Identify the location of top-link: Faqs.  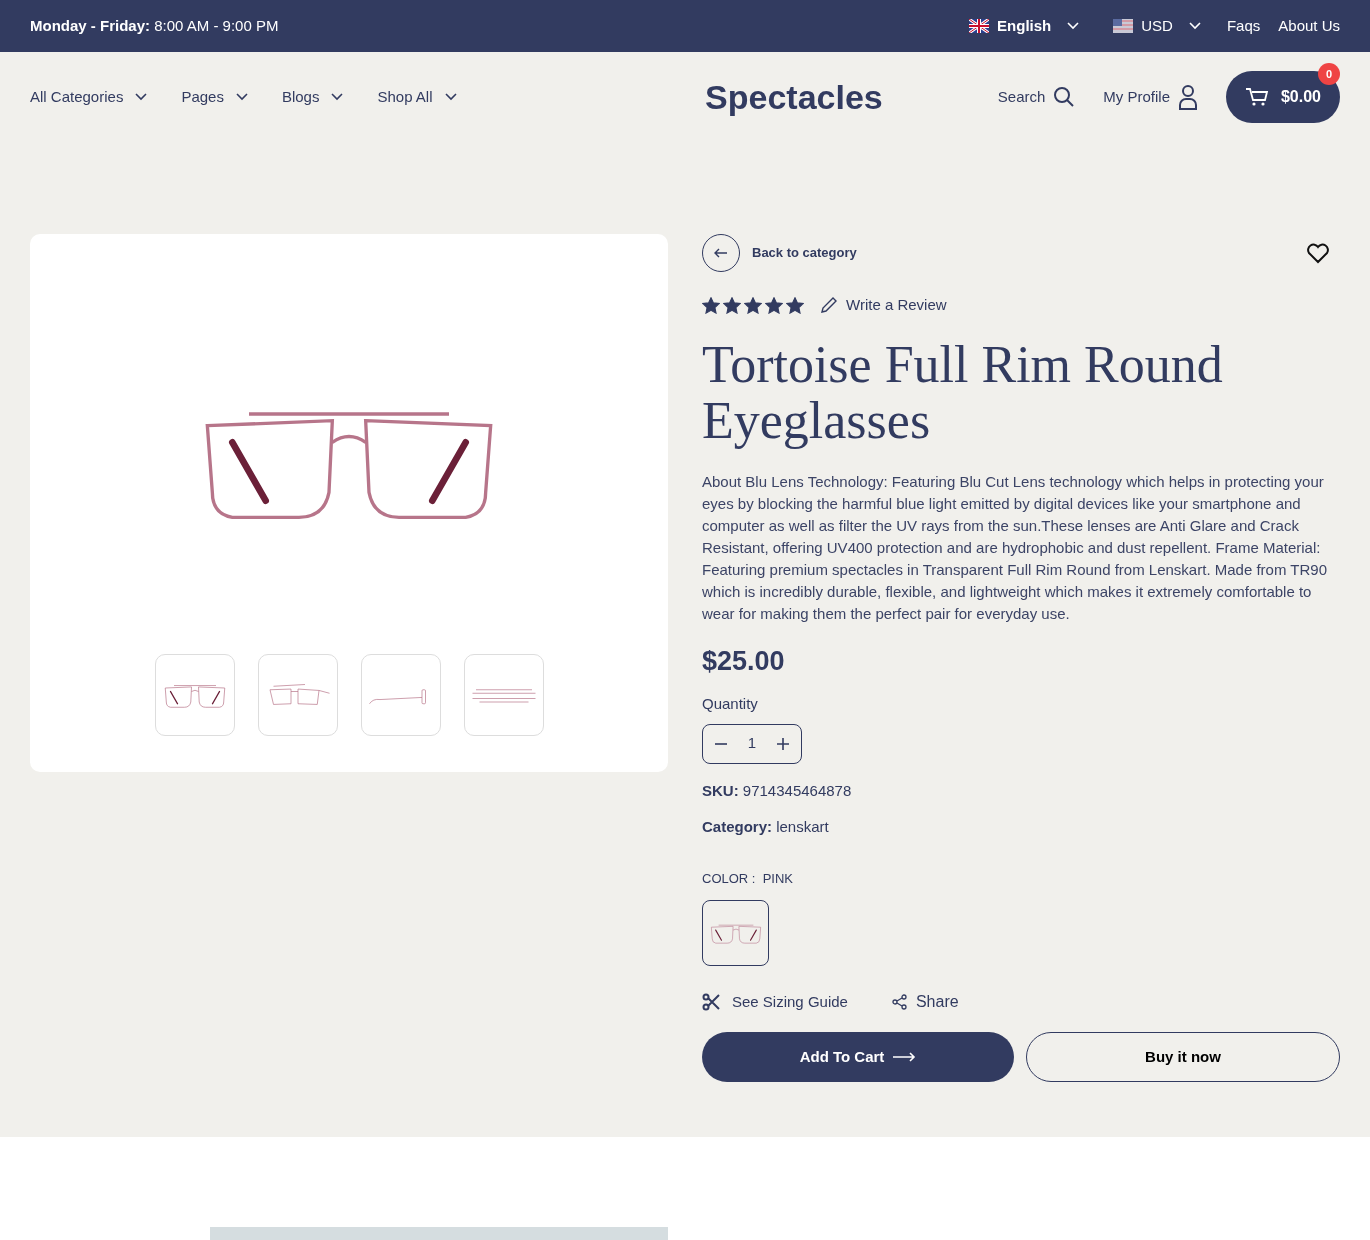
(1243, 26).